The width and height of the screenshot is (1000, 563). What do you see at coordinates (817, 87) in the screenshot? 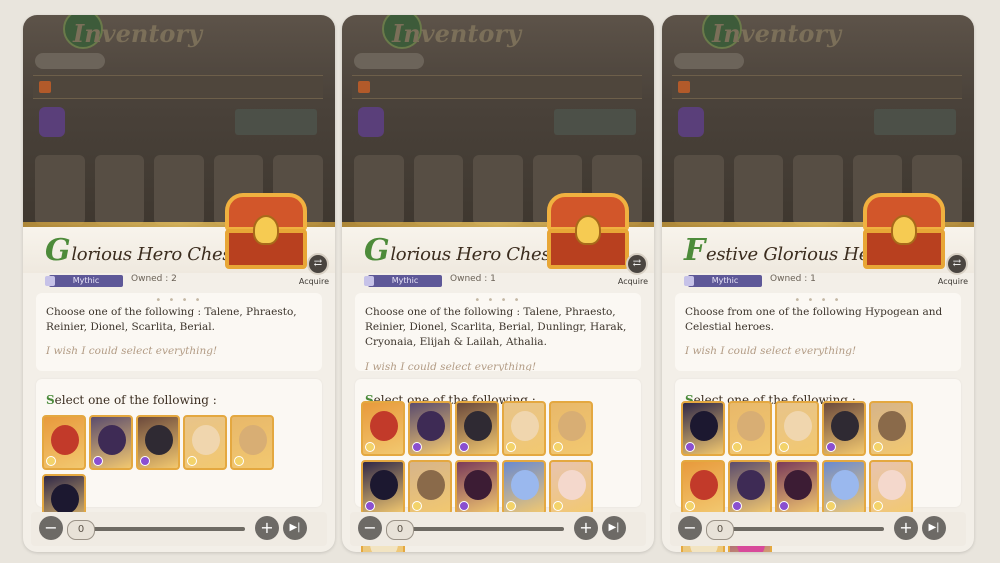
I see `inventory-notice-bar` at bounding box center [817, 87].